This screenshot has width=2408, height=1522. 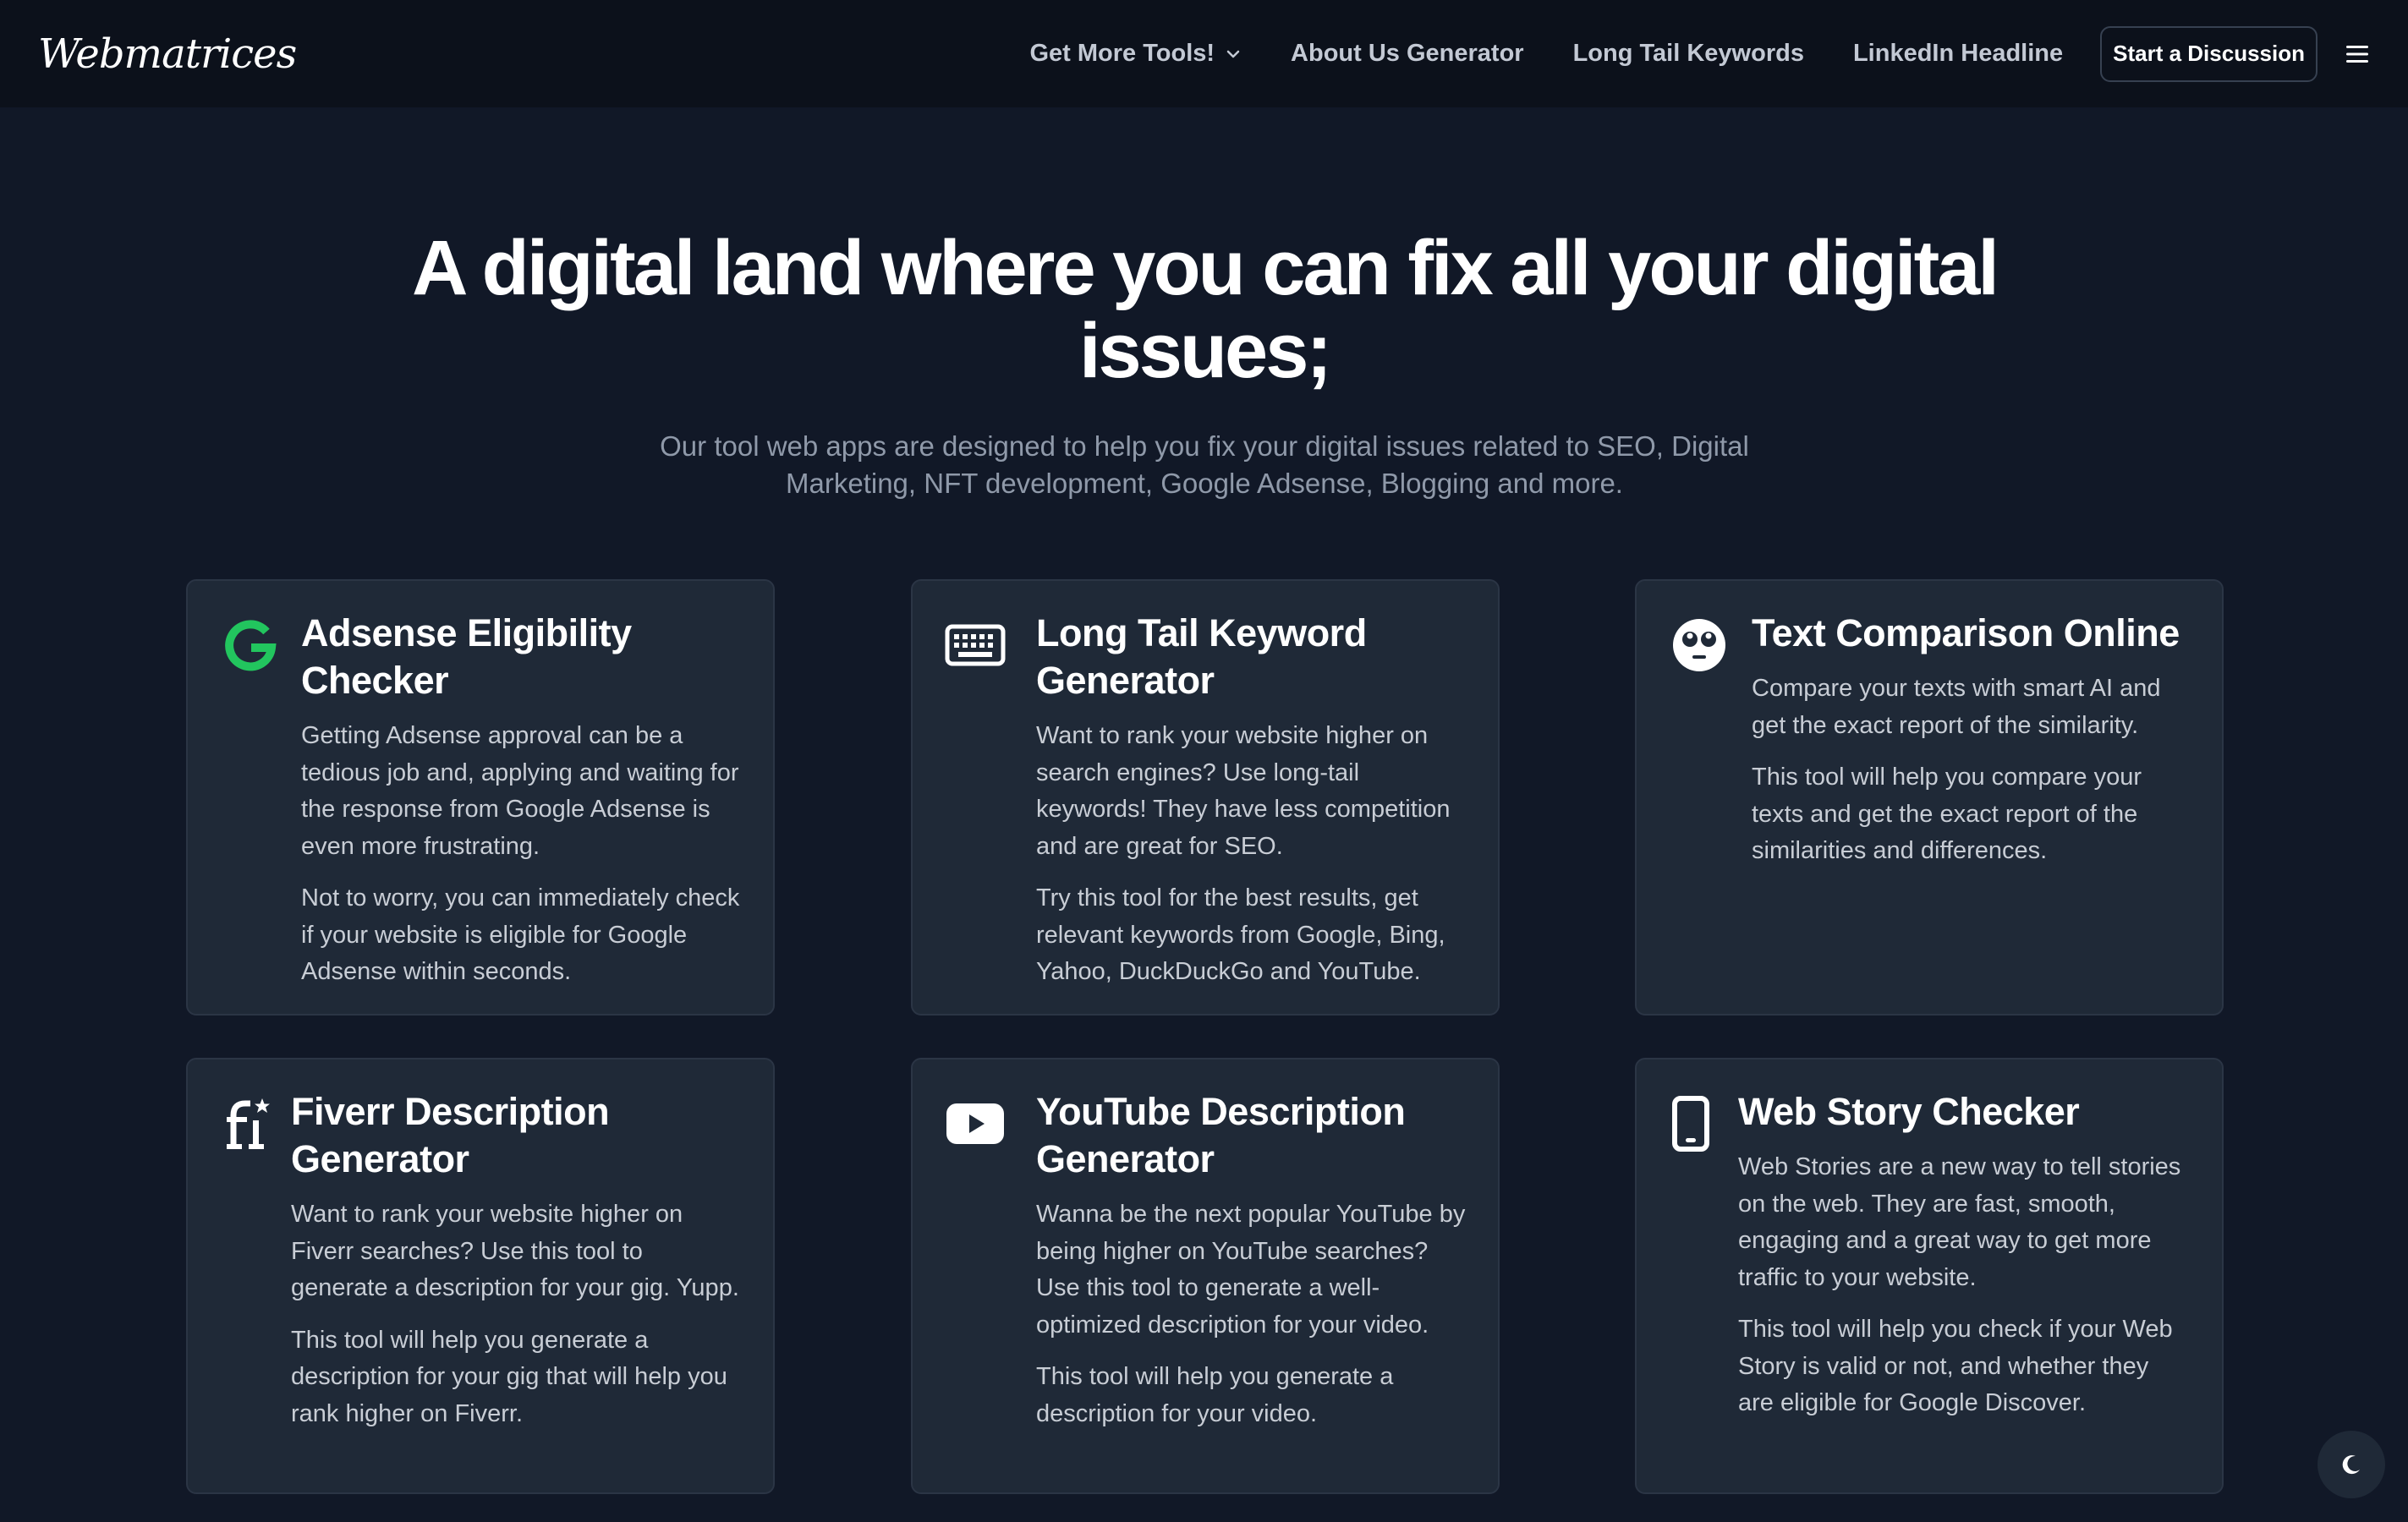 I want to click on nav-item-long-tail-keywords: Long Tail Keywords, so click(x=1688, y=54).